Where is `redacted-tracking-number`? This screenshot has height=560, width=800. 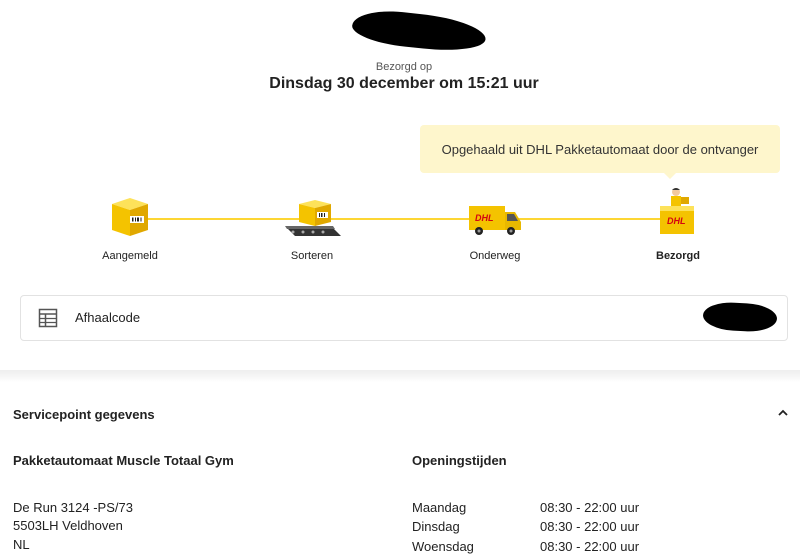 redacted-tracking-number is located at coordinates (419, 31).